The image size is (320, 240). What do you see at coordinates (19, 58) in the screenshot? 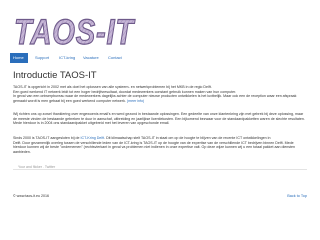
I see `nav-home: Home` at bounding box center [19, 58].